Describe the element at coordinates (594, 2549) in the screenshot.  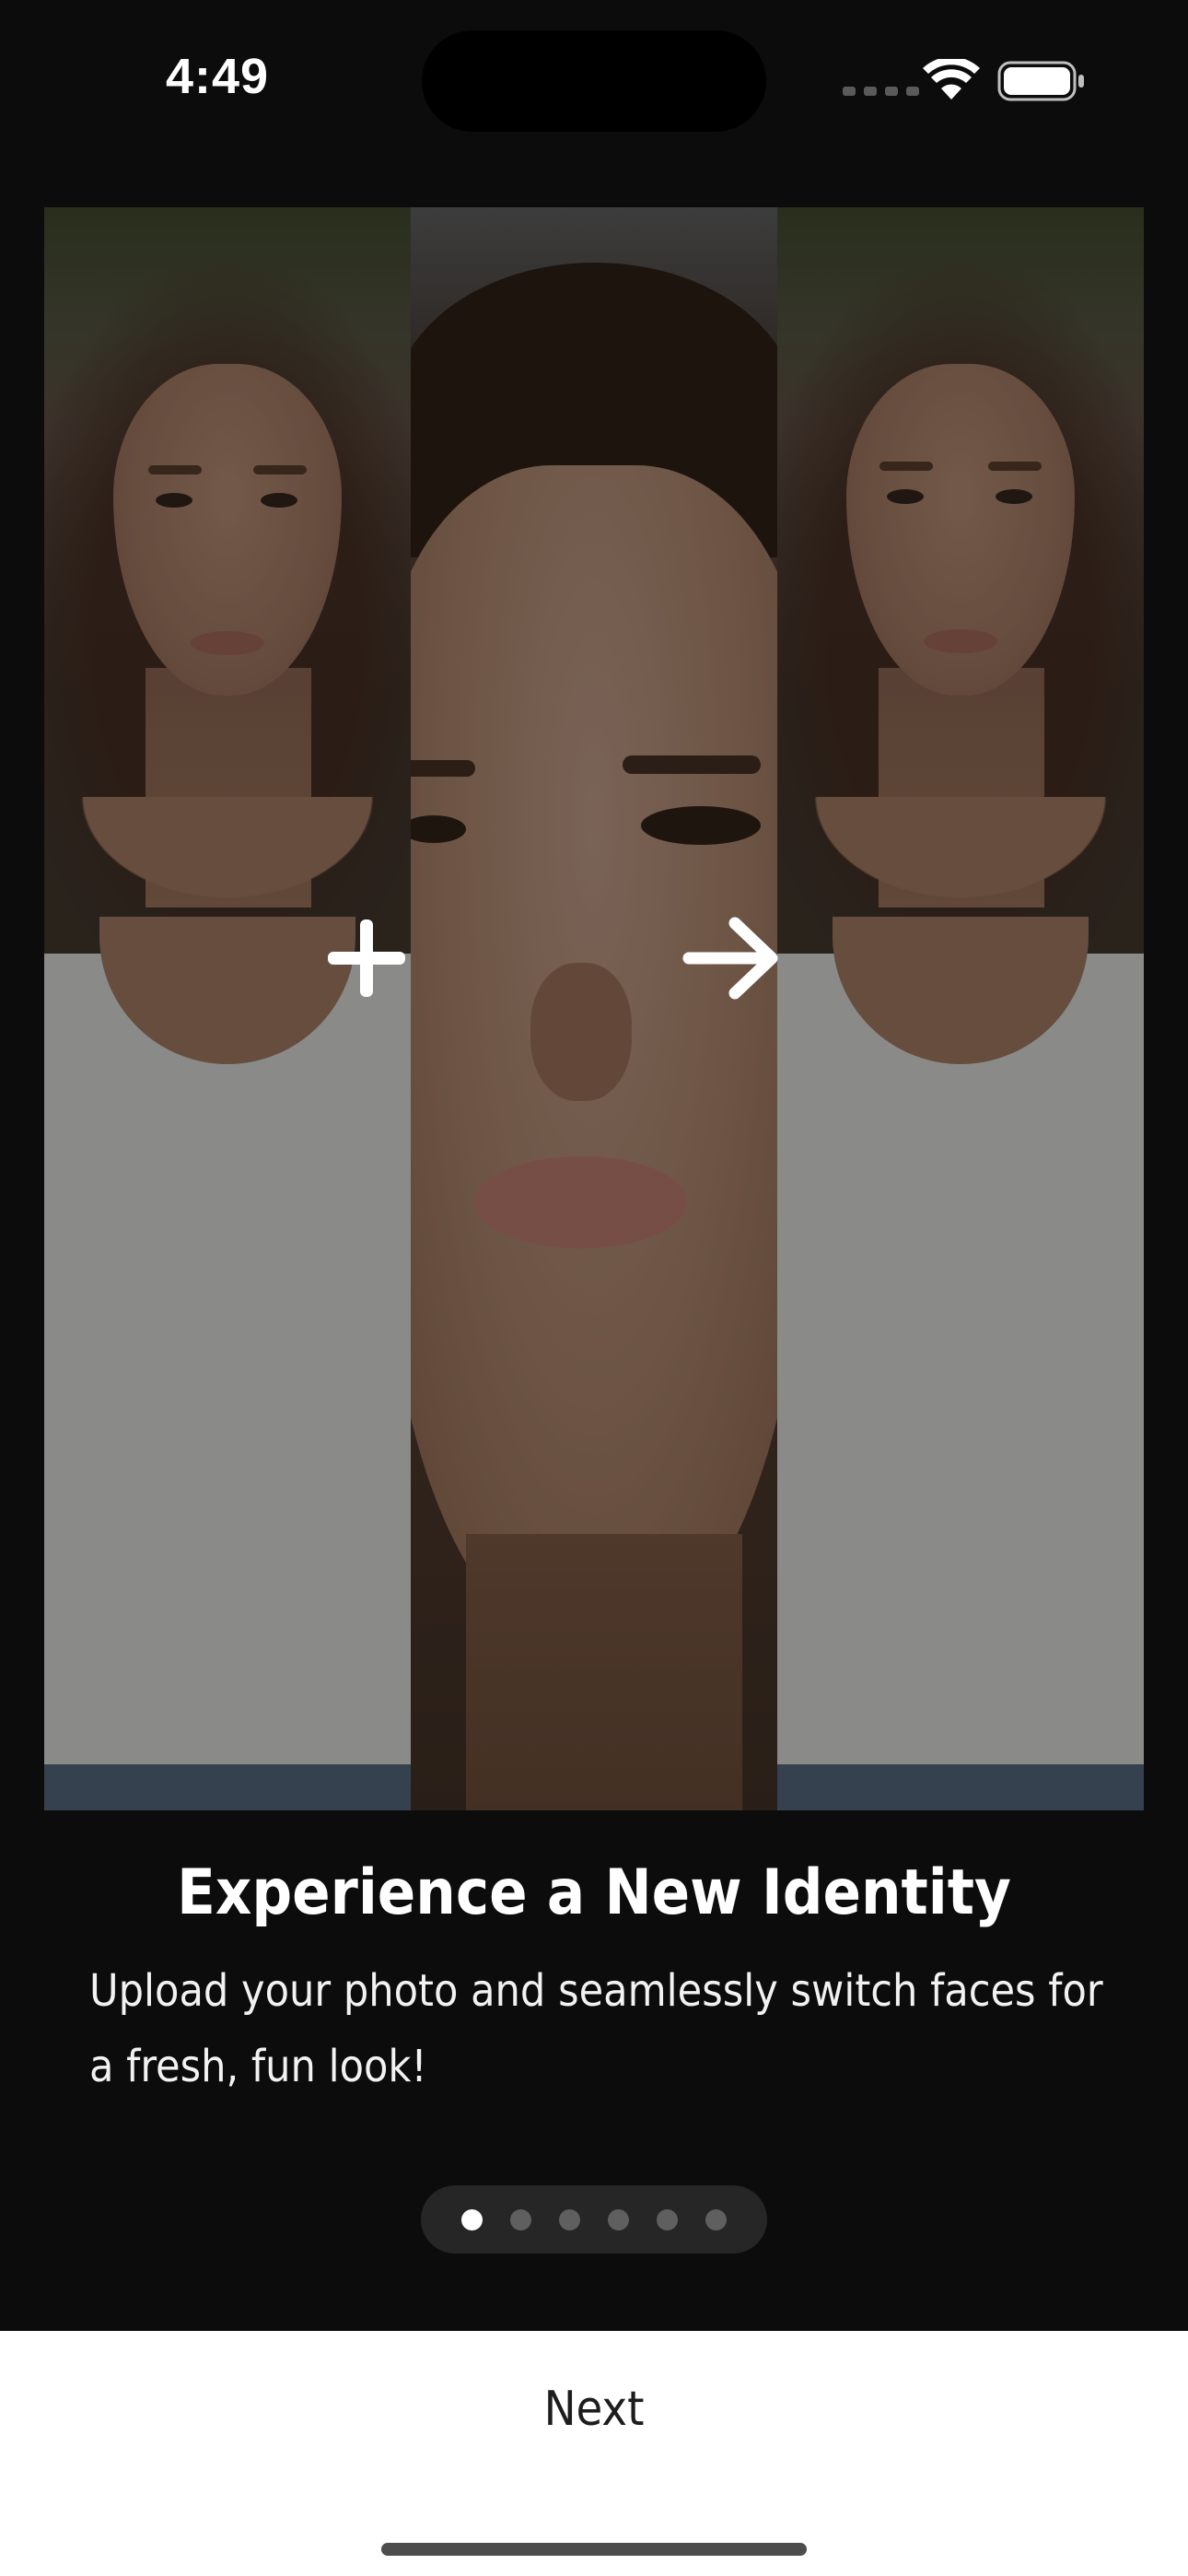
I see `home-indicator` at that location.